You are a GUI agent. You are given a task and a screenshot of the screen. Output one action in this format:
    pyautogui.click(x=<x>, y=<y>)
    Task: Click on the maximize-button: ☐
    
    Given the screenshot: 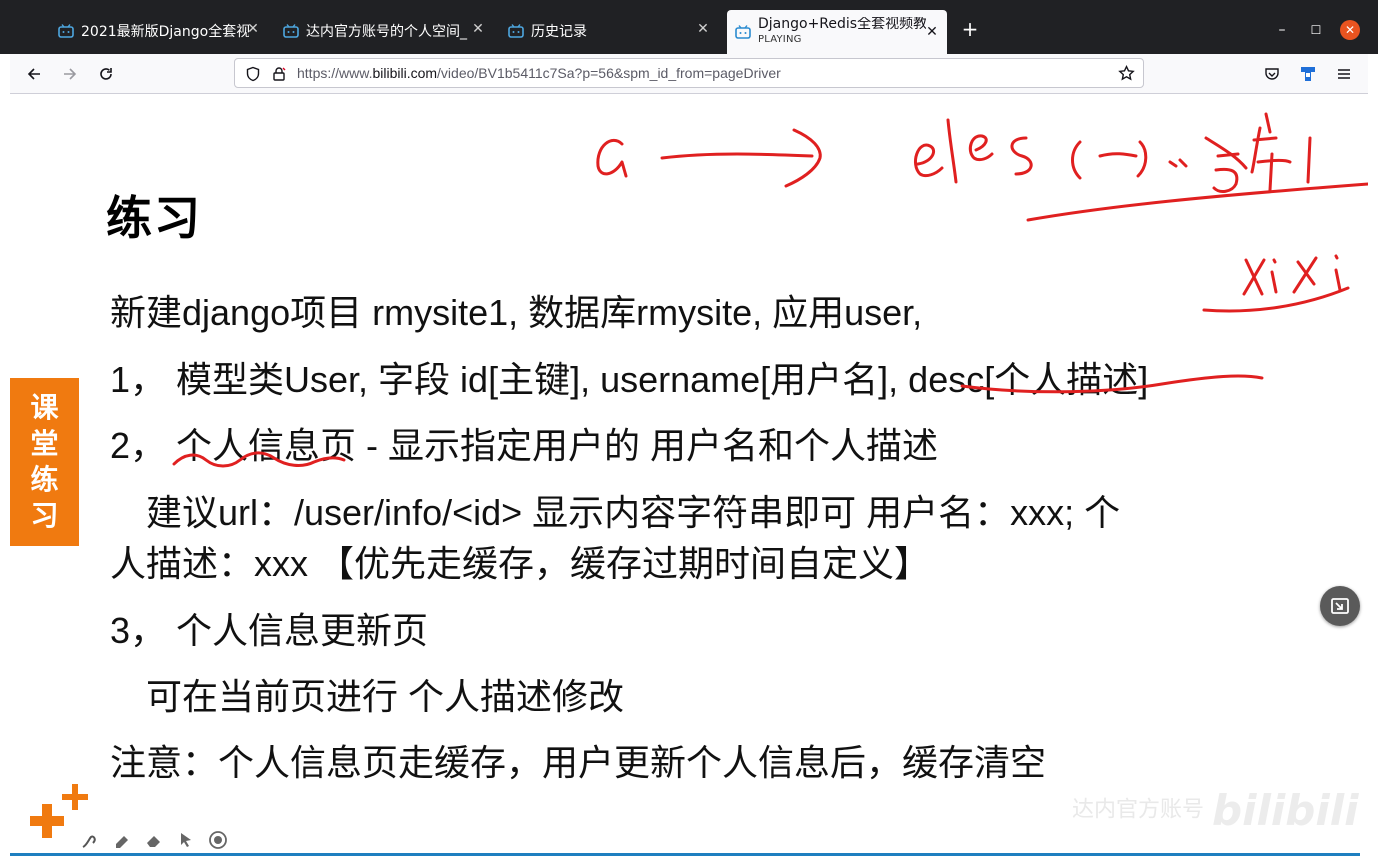 What is the action you would take?
    pyautogui.click(x=1316, y=30)
    